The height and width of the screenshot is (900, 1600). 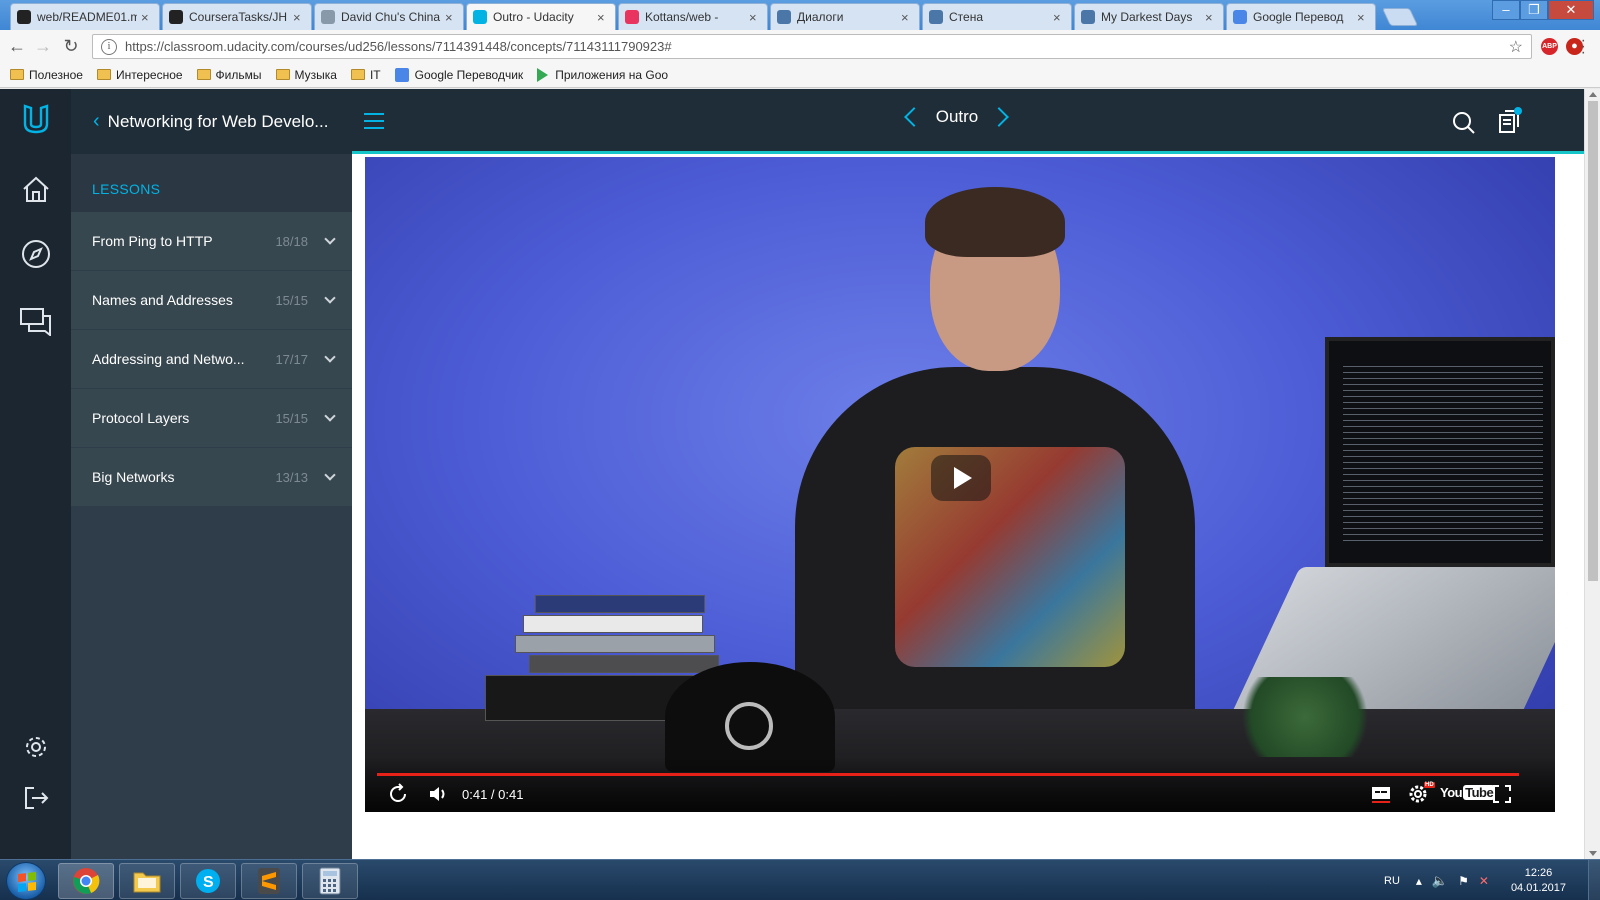 I want to click on tab-title: David Chu's China, so click(x=391, y=17).